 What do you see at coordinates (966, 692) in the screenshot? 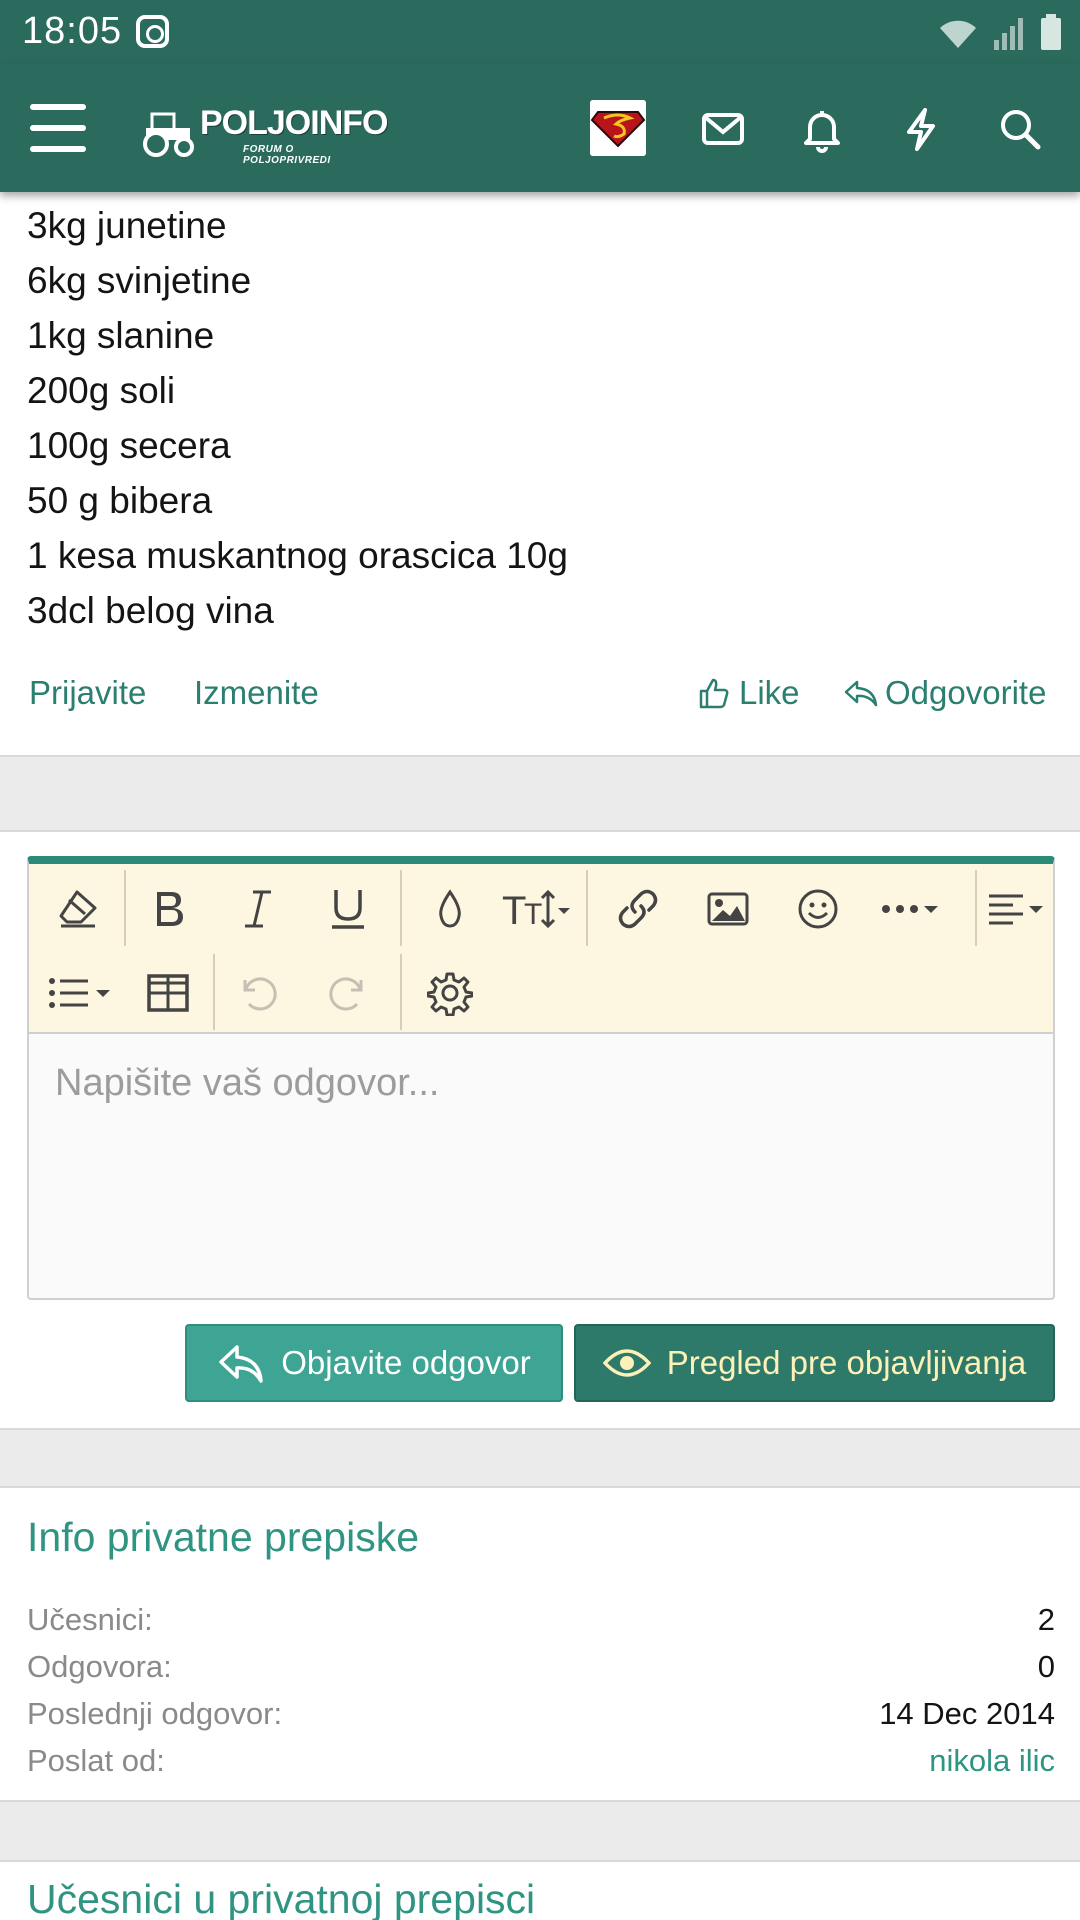
I see `reply-label: Odgovorite` at bounding box center [966, 692].